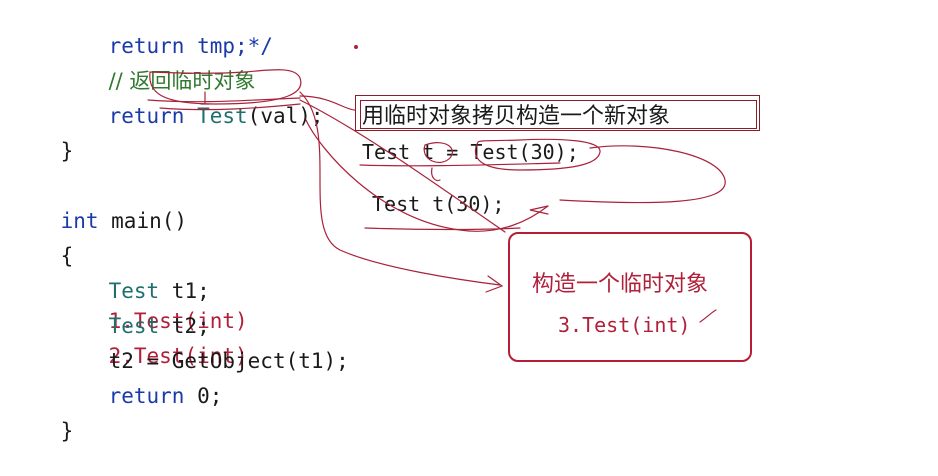  What do you see at coordinates (285, 116) in the screenshot?
I see `code-text: (val);` at bounding box center [285, 116].